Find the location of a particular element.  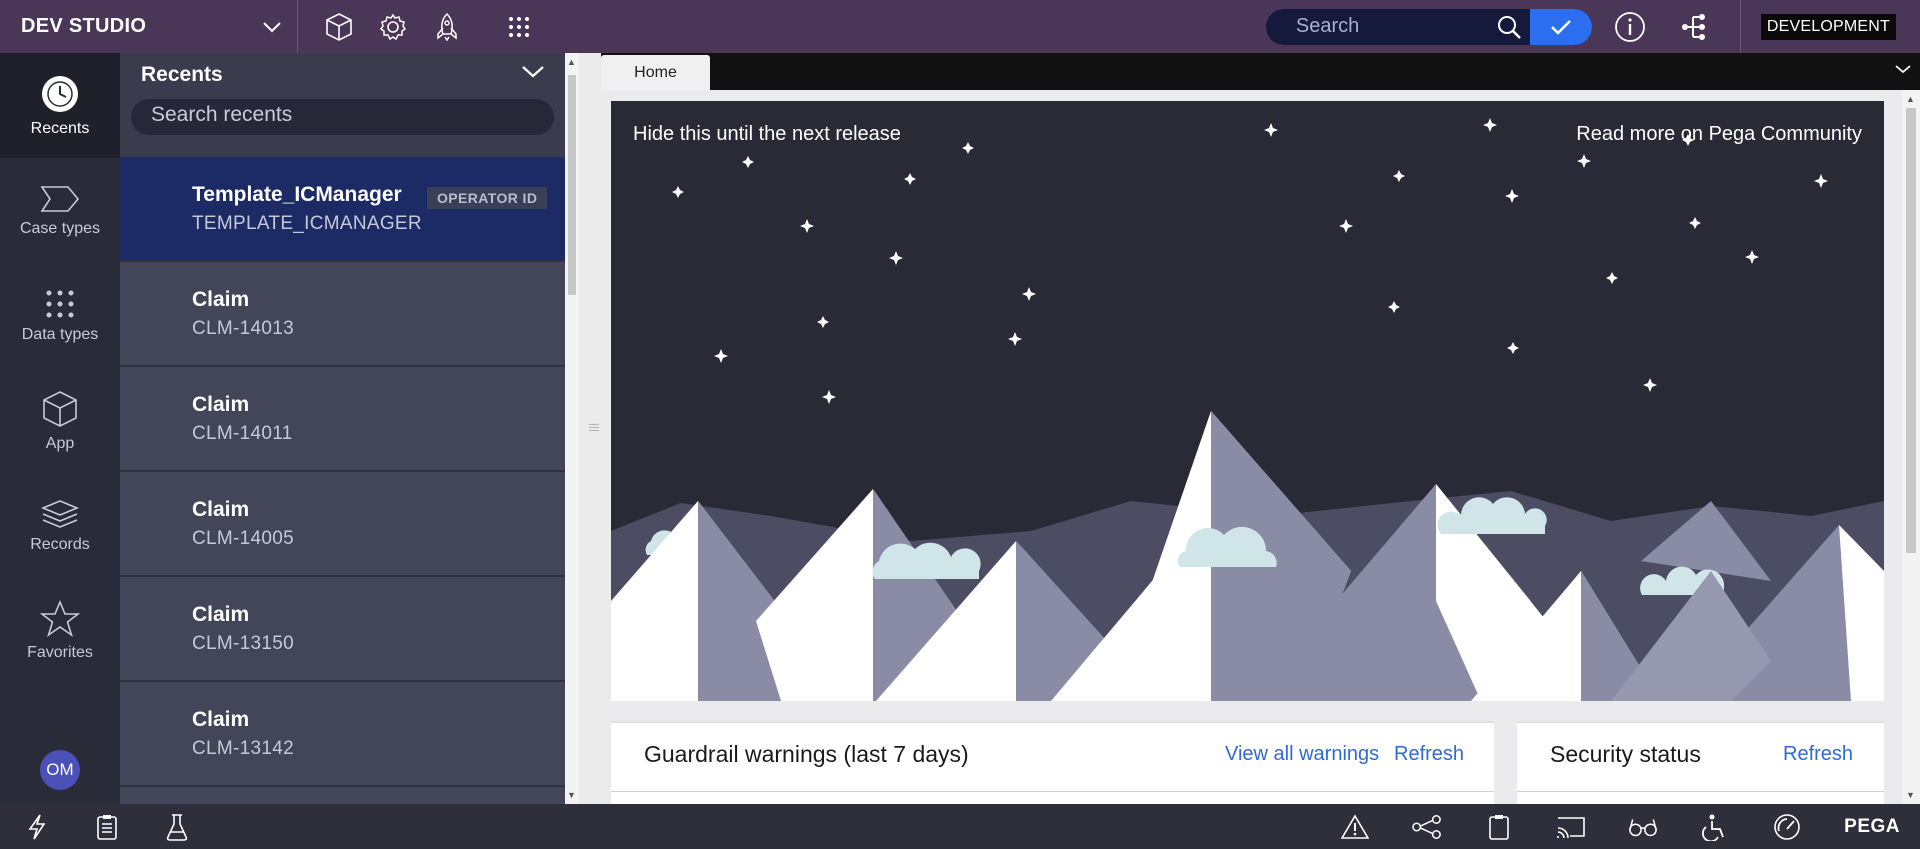

tab-home: Home is located at coordinates (655, 72).